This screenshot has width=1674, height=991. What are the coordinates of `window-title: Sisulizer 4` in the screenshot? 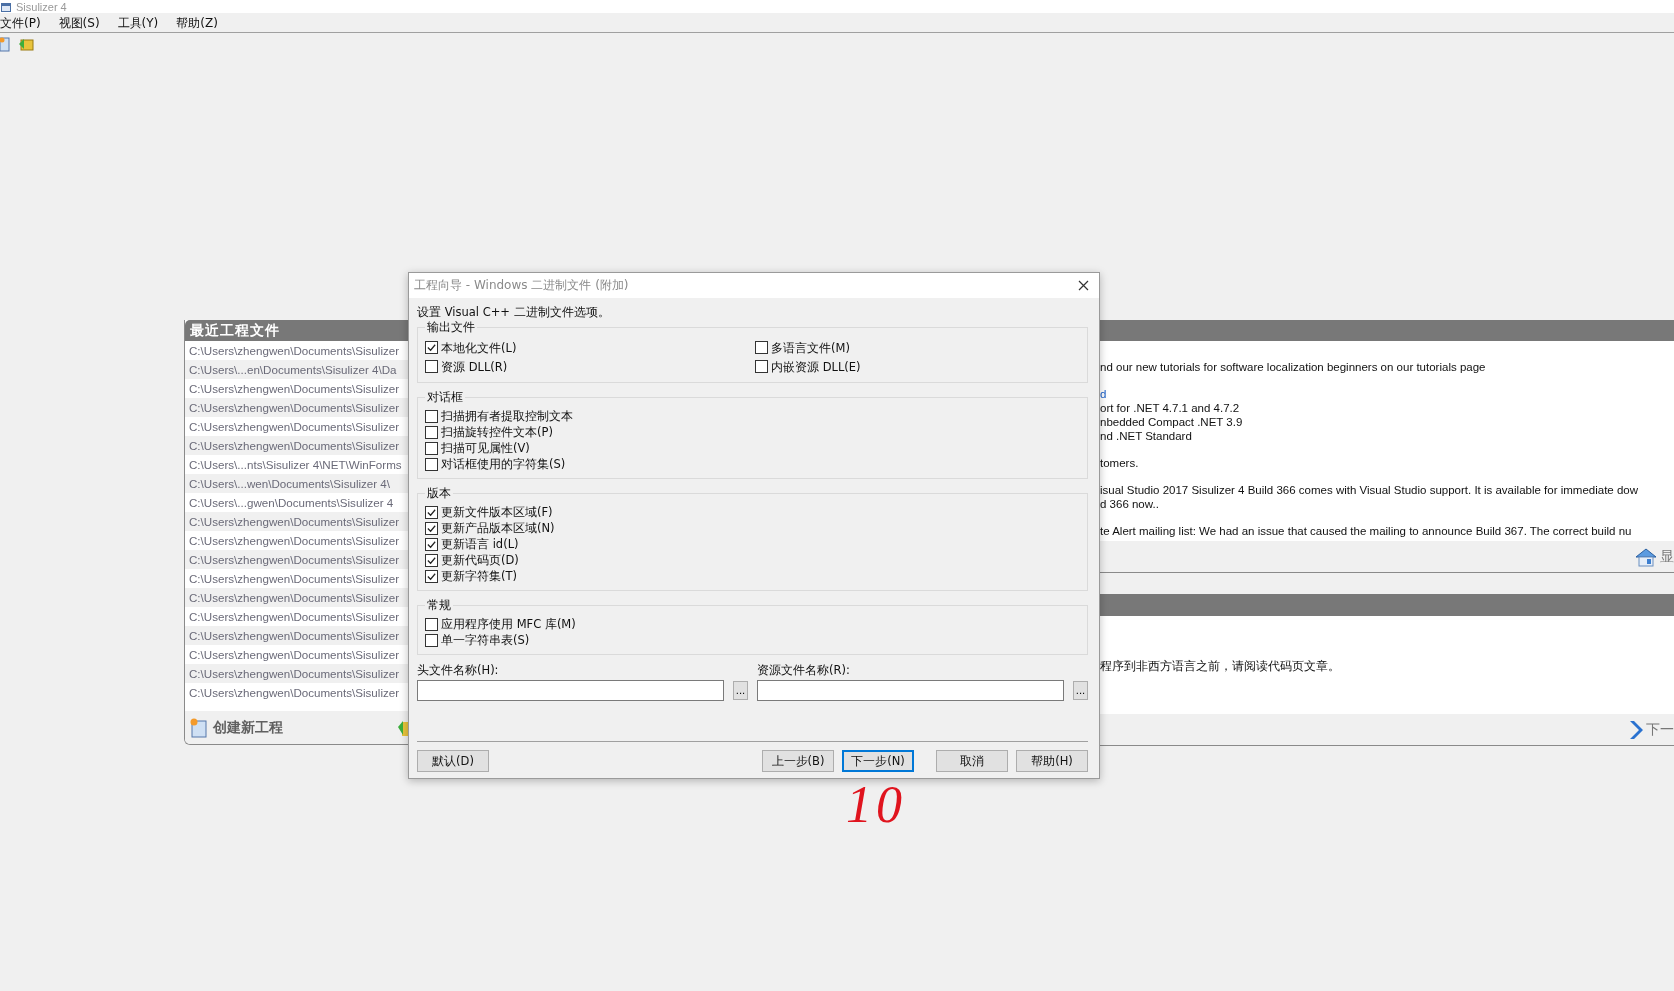 It's located at (41, 6).